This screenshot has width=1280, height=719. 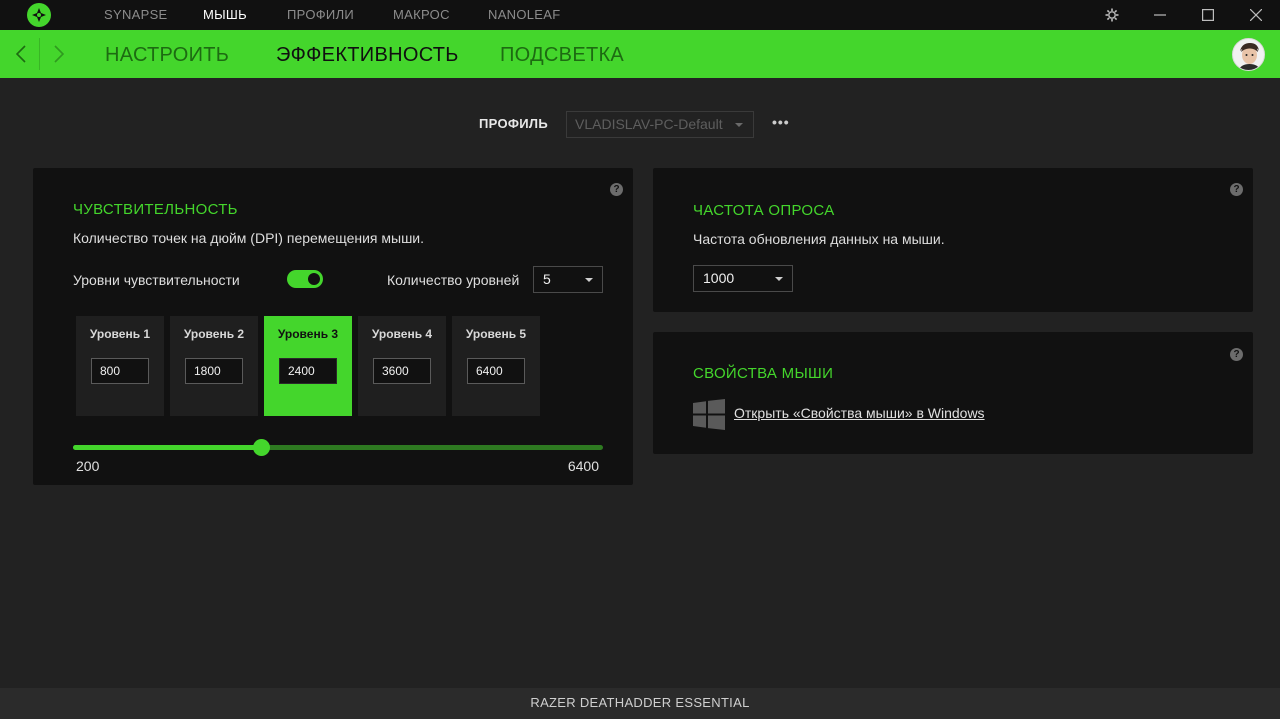 What do you see at coordinates (214, 371) in the screenshot?
I see `stage-dpi-input: 1800` at bounding box center [214, 371].